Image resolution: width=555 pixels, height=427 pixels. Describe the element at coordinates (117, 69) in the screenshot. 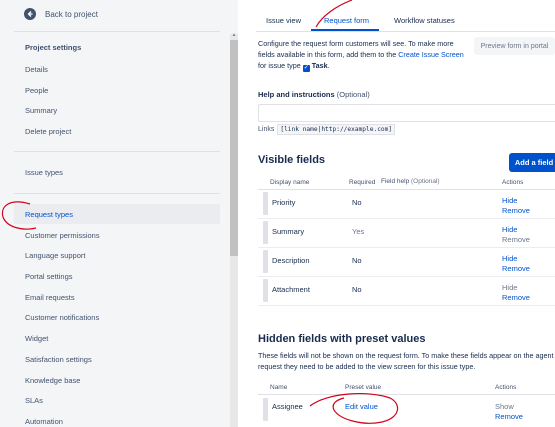

I see `sidebar-item-details: Details` at that location.